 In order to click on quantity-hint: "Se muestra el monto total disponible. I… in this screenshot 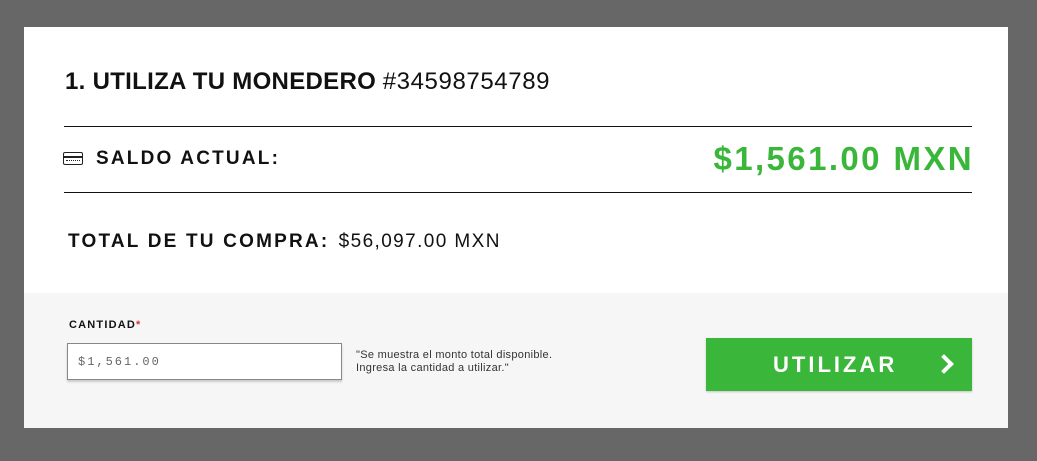, I will do `click(486, 362)`.